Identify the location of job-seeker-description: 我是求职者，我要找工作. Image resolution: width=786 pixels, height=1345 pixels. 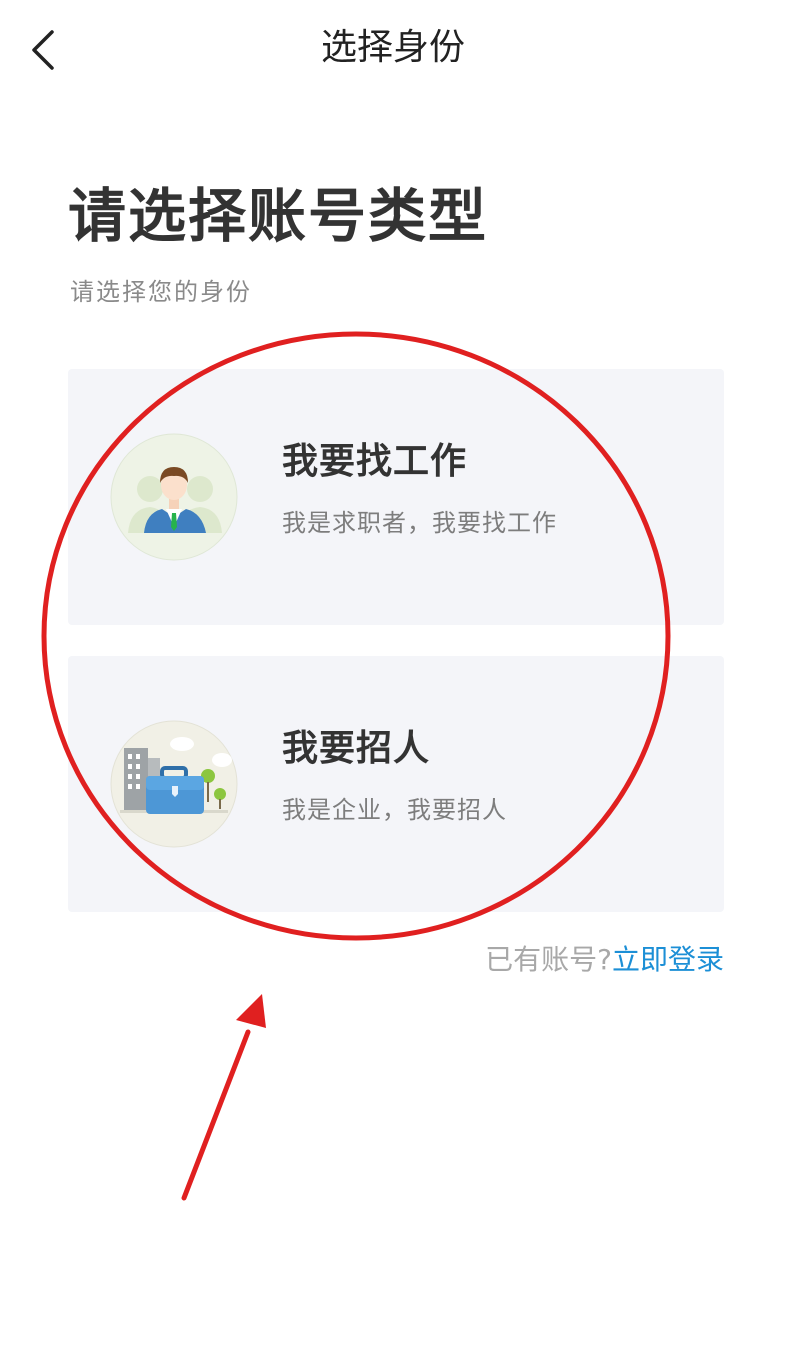
(419, 523).